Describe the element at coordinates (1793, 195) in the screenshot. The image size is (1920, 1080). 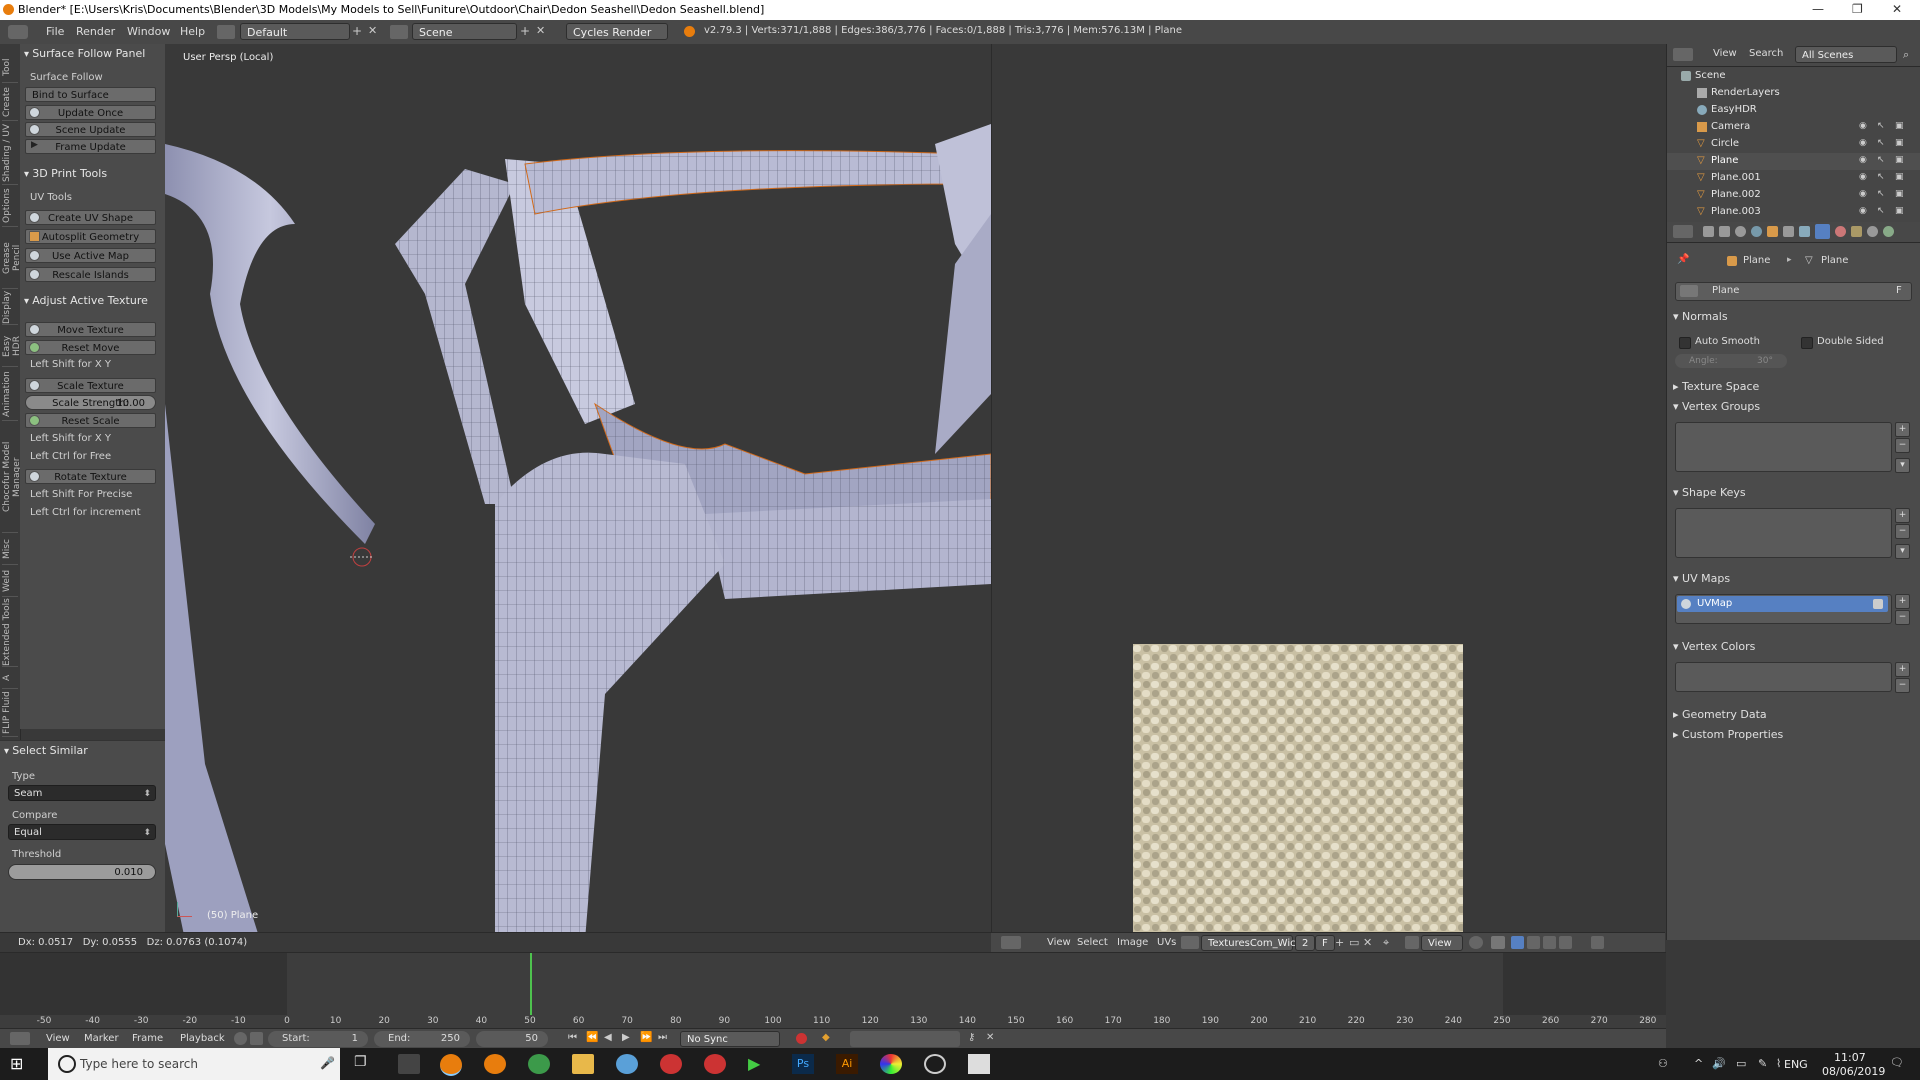
I see `outliner-row-plane-002: ▽ Plane.002 ◉ ↖ ▣` at that location.